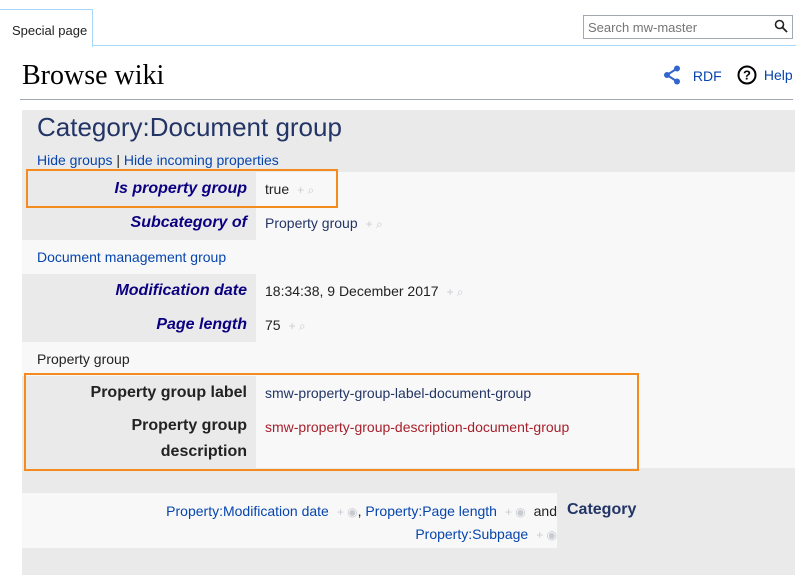  What do you see at coordinates (139, 291) in the screenshot?
I see `prop-label: Modification date` at bounding box center [139, 291].